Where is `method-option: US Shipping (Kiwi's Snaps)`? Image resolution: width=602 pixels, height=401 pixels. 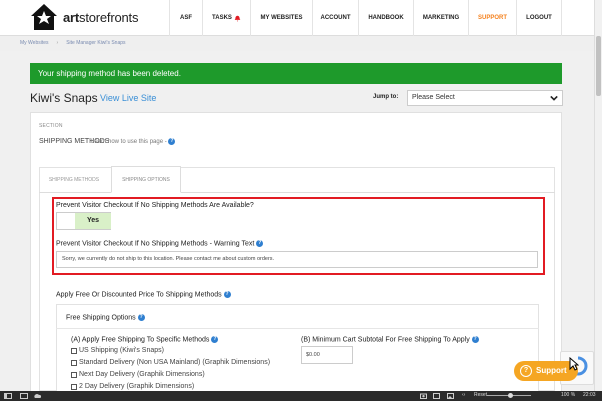
method-option: US Shipping (Kiwi's Snaps) is located at coordinates (117, 350).